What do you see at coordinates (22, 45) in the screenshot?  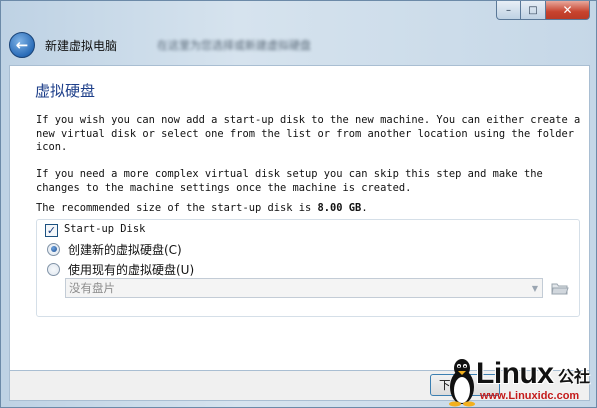 I see `back-arrow-icon: ←` at bounding box center [22, 45].